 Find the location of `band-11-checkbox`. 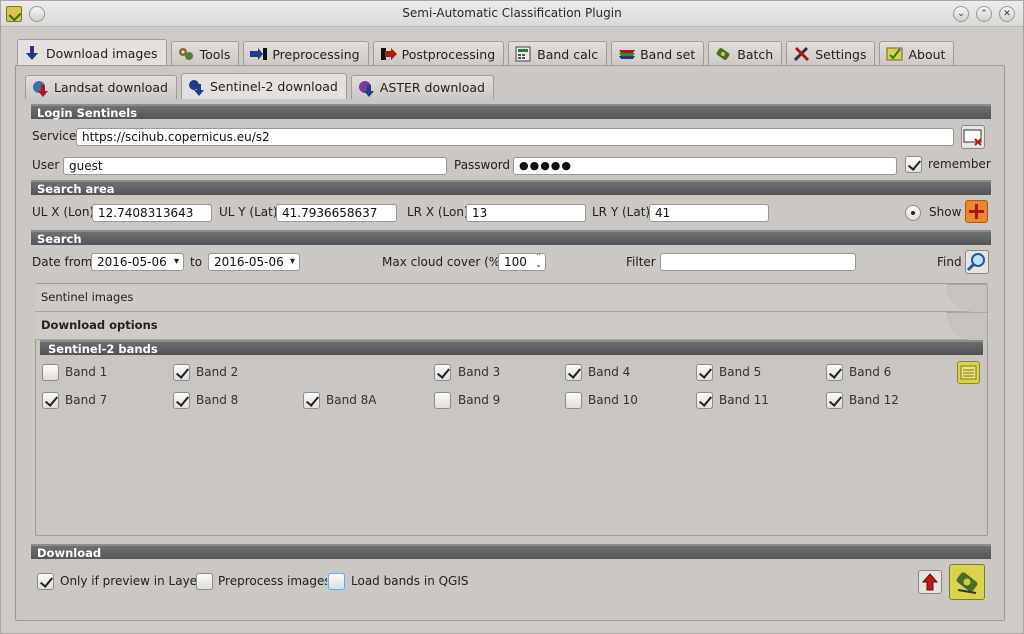

band-11-checkbox is located at coordinates (704, 400).